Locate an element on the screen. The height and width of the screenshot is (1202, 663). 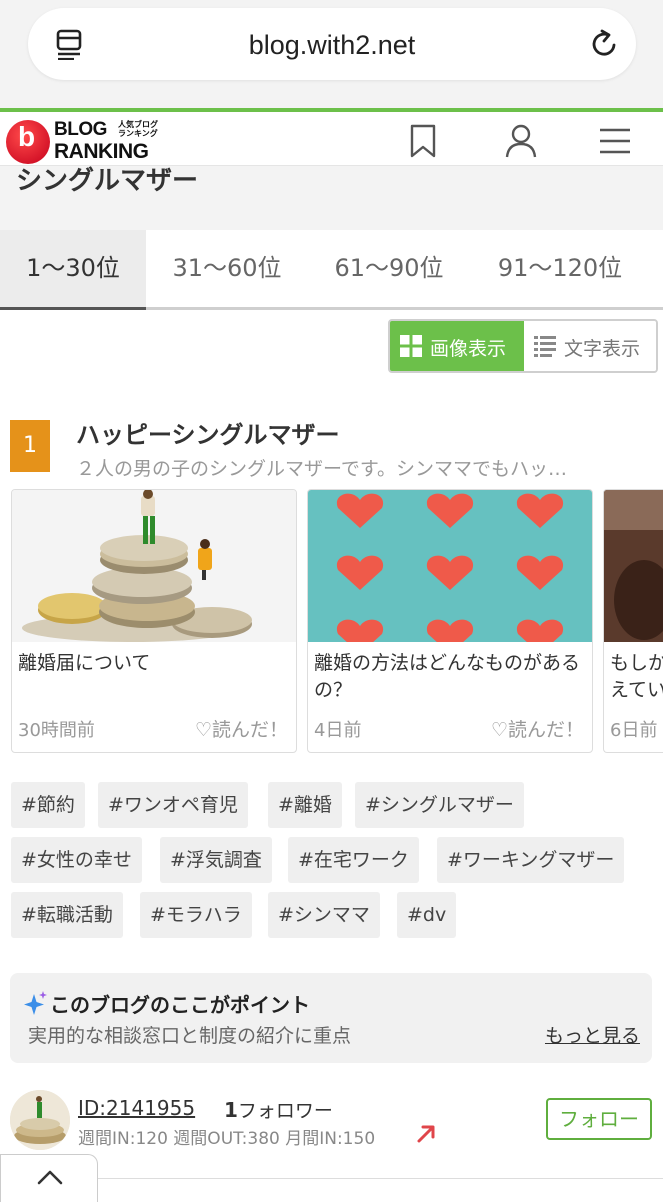
tag-chip: #モラハラ is located at coordinates (196, 915).